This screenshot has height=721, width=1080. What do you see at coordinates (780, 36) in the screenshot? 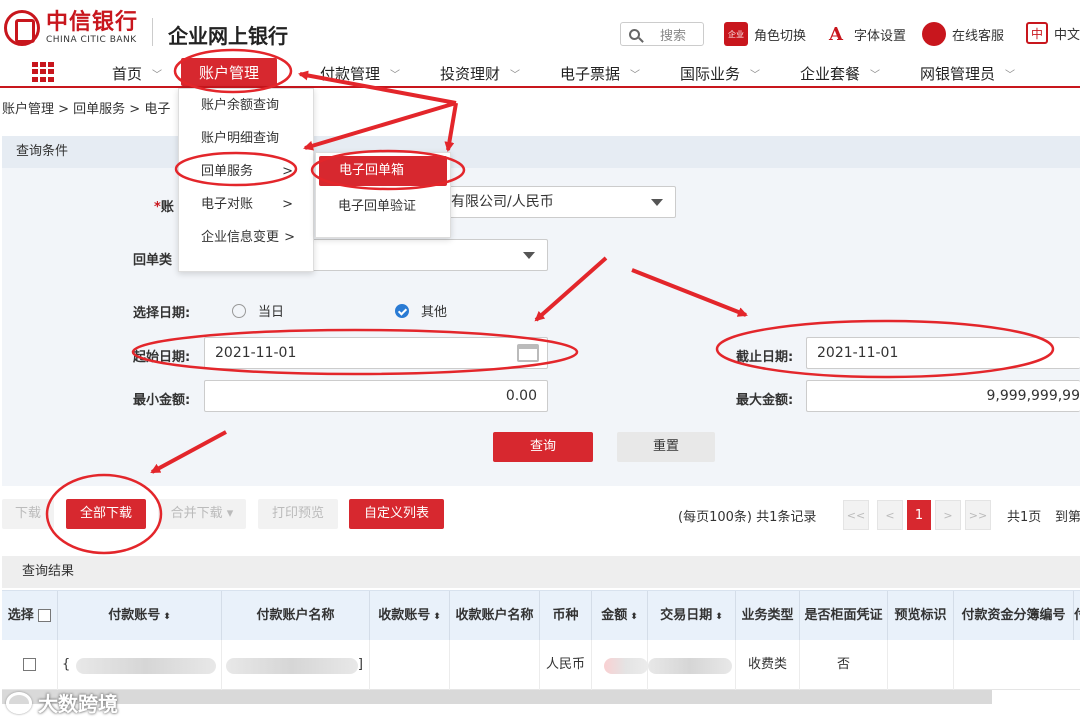
I see `role-switch-label: 角色切换` at bounding box center [780, 36].